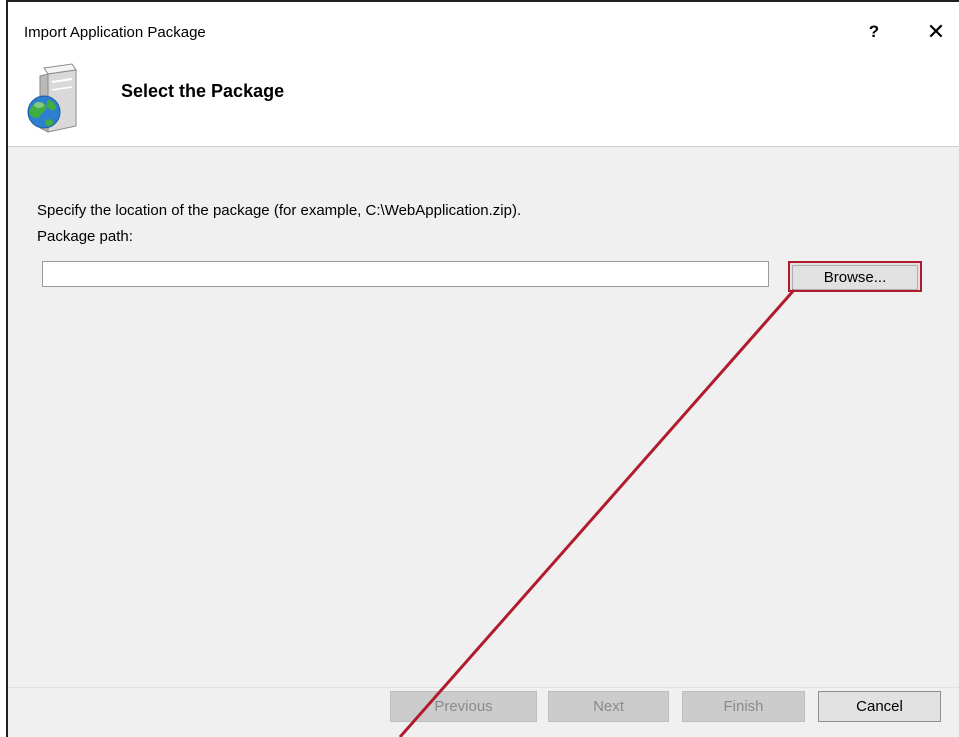  What do you see at coordinates (52, 98) in the screenshot?
I see `package-globe-icon` at bounding box center [52, 98].